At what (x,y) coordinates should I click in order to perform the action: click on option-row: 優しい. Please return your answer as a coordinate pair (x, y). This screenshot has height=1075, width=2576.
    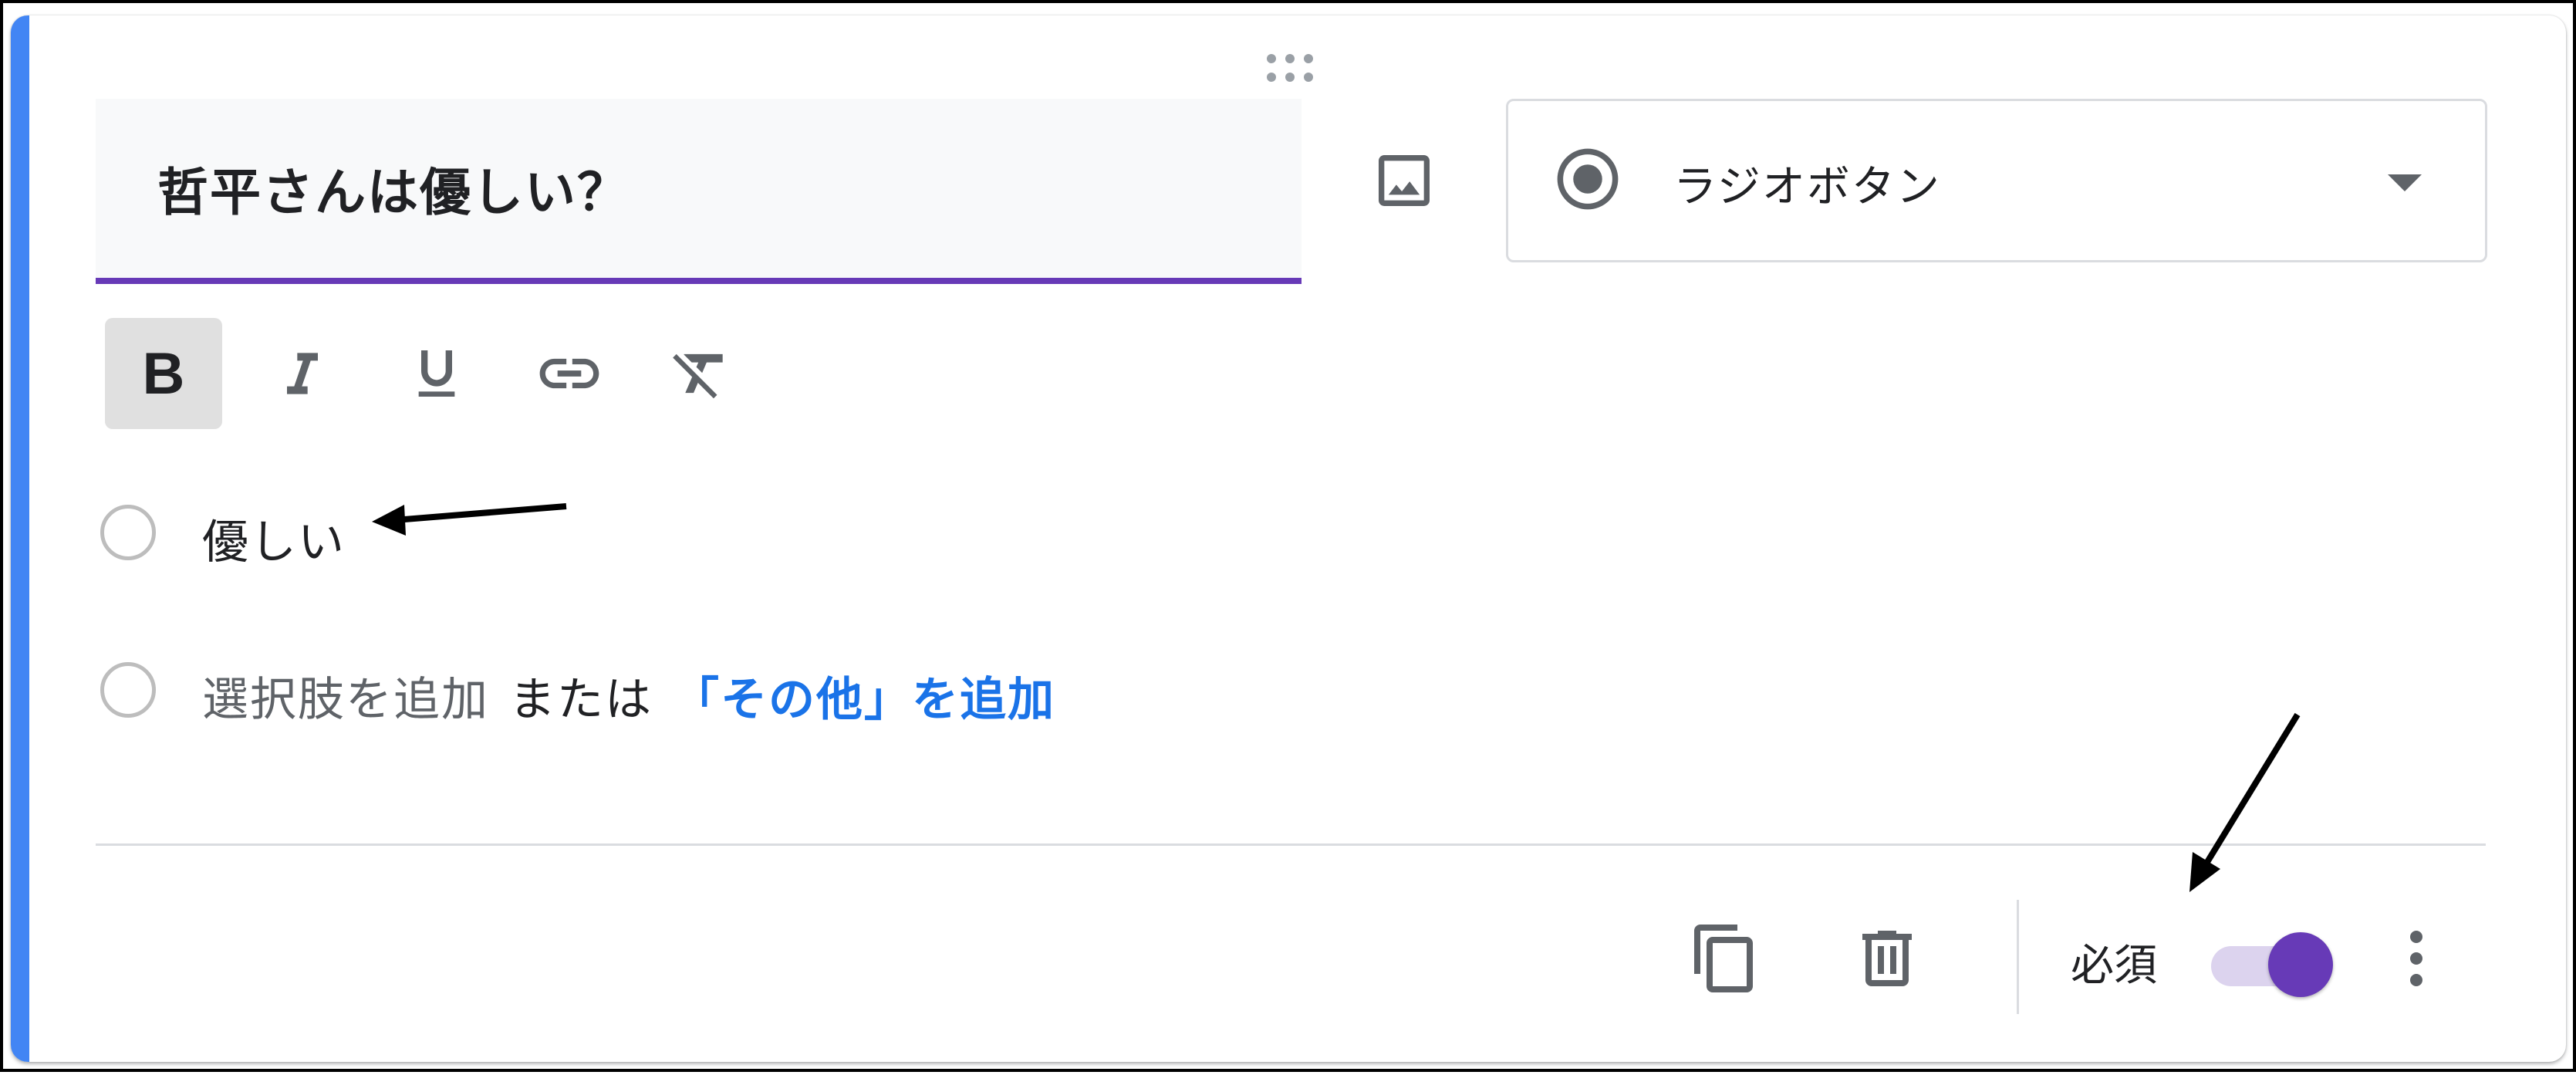
    Looking at the image, I should click on (443, 532).